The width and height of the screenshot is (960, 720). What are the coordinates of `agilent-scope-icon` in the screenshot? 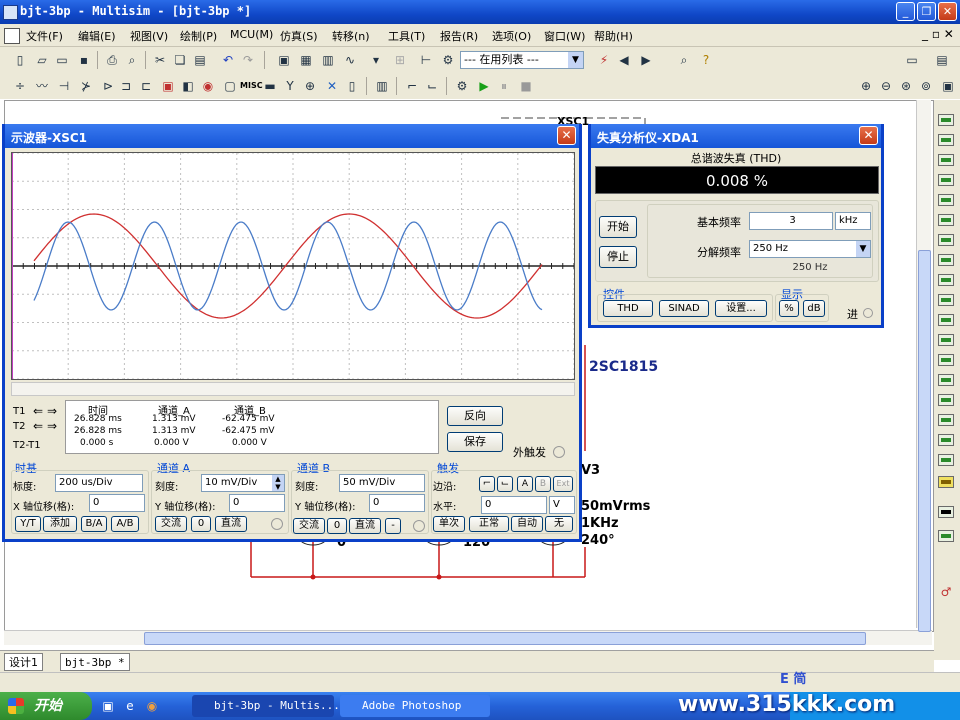 It's located at (946, 440).